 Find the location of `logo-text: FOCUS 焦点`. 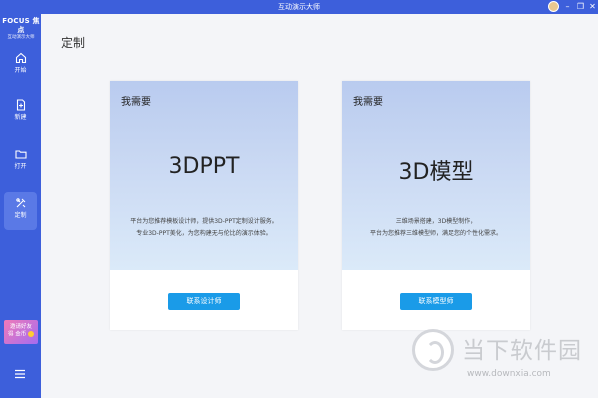

logo-text: FOCUS 焦点 is located at coordinates (21, 25).